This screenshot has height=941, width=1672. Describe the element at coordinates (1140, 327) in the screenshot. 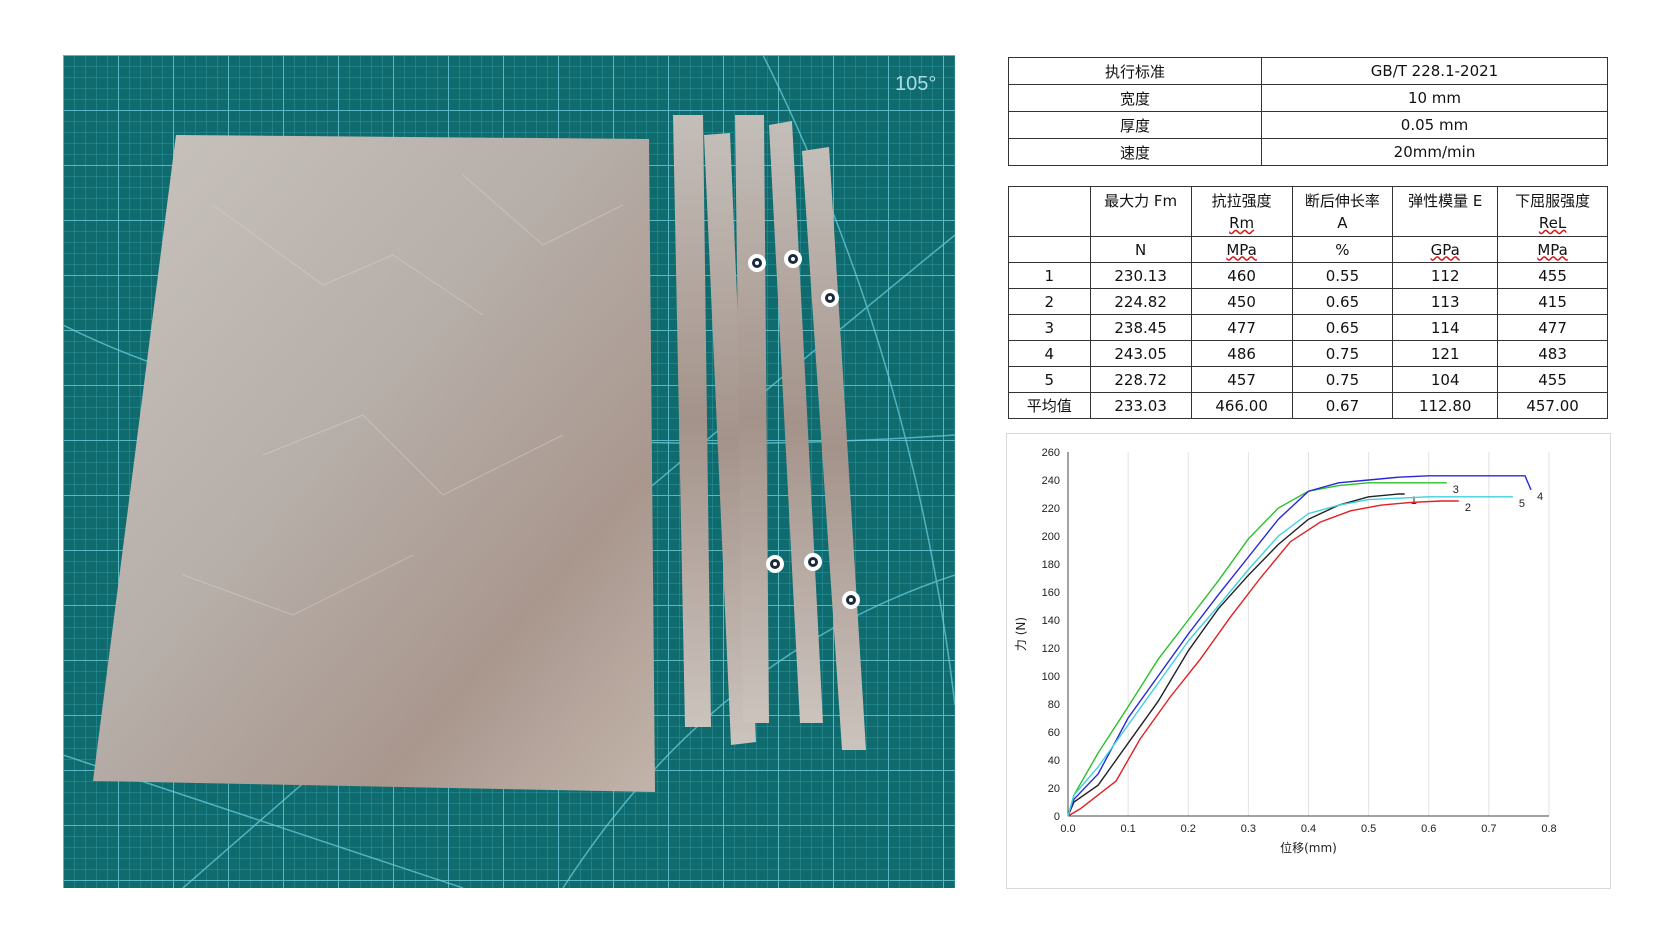

I see `table-cell: 238.45` at that location.